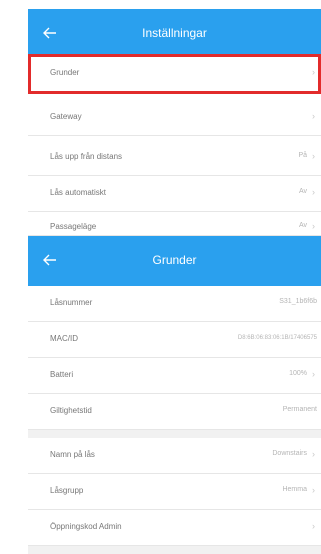  Describe the element at coordinates (66, 116) in the screenshot. I see `item-label: Gateway` at that location.